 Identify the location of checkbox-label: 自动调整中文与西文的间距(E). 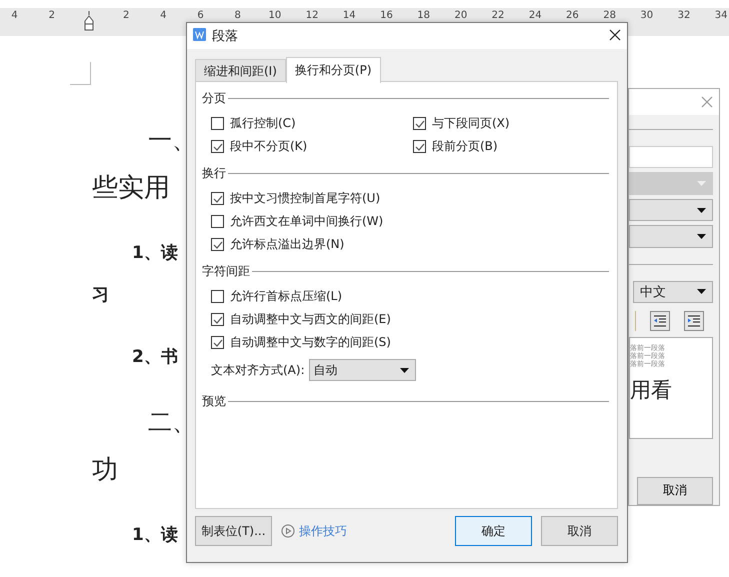
(310, 319).